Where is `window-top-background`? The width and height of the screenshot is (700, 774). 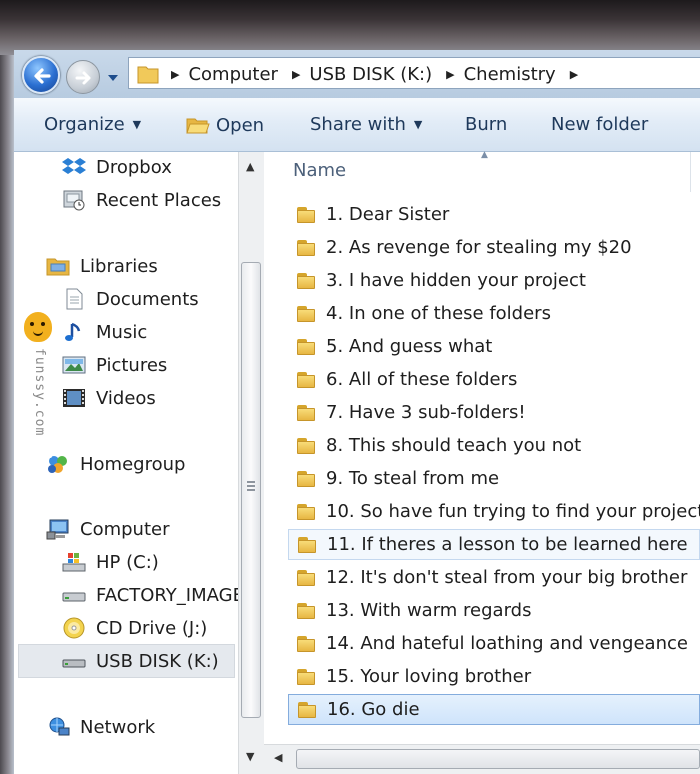 window-top-background is located at coordinates (350, 27).